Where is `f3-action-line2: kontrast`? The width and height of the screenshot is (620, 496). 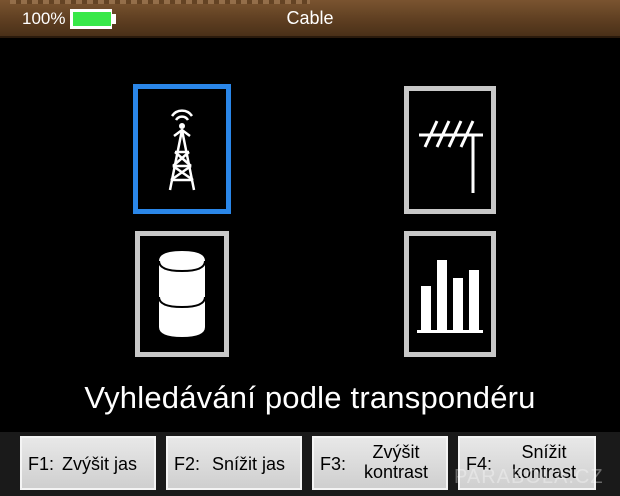
f3-action-line2: kontrast is located at coordinates (396, 472).